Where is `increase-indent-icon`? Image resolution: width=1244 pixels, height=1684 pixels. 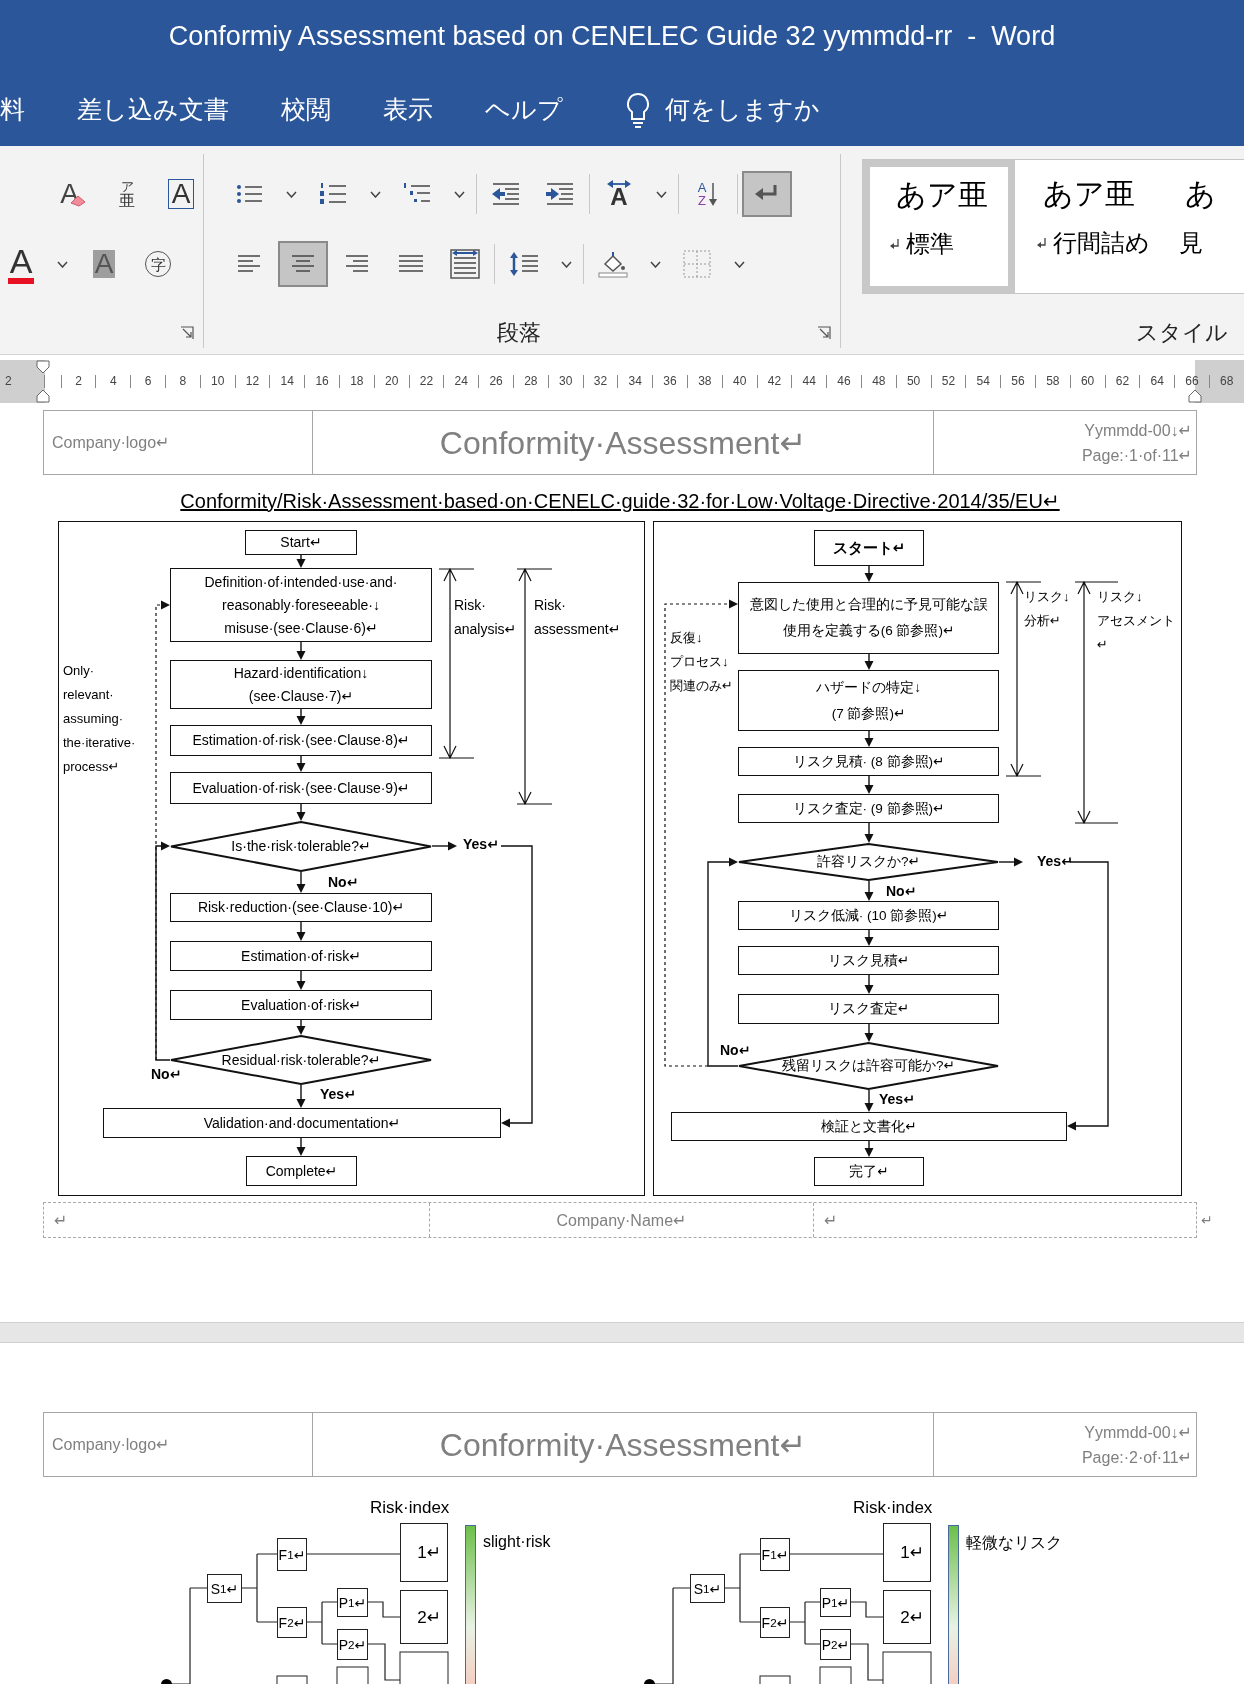
increase-indent-icon is located at coordinates (560, 194).